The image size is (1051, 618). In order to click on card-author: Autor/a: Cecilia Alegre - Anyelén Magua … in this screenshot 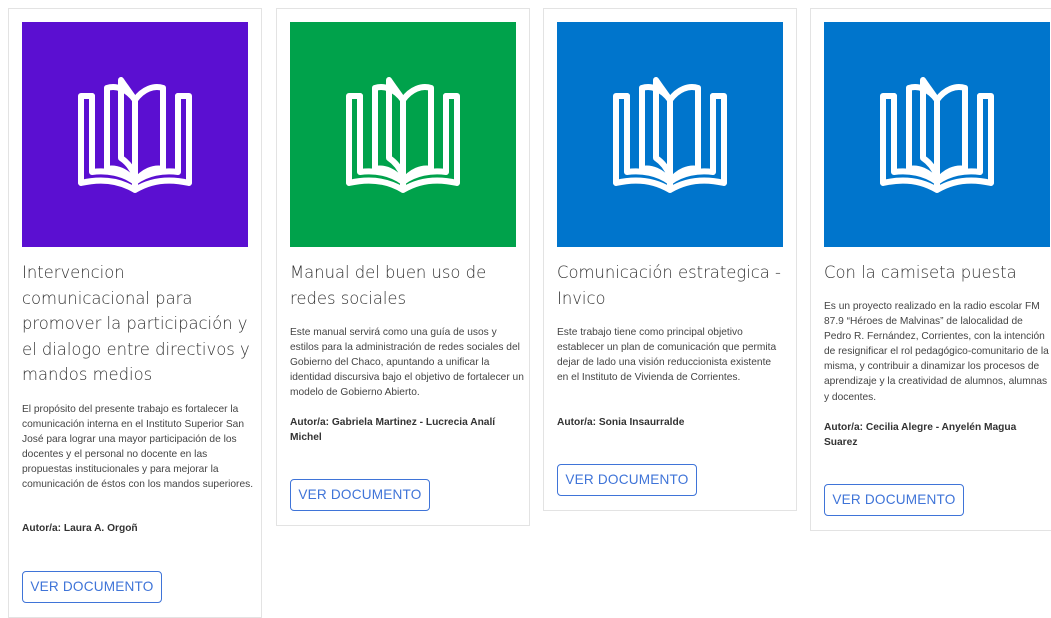, I will do `click(920, 435)`.